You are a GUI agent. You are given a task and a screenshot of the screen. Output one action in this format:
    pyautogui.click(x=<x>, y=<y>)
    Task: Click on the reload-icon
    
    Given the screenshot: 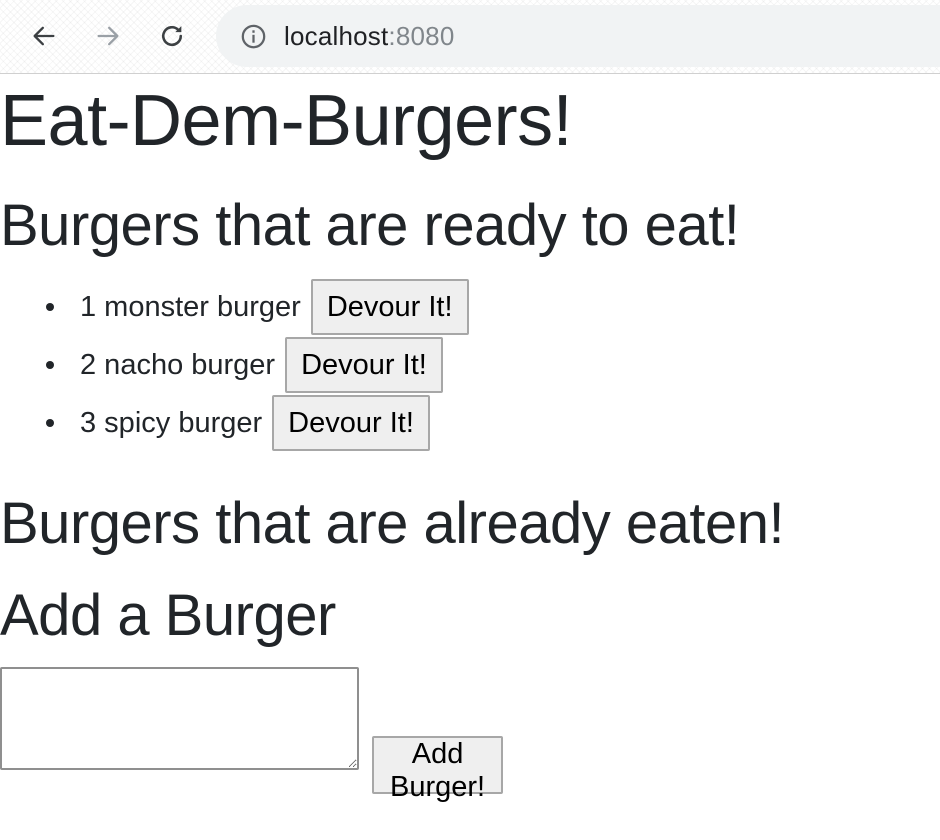 What is the action you would take?
    pyautogui.click(x=172, y=36)
    